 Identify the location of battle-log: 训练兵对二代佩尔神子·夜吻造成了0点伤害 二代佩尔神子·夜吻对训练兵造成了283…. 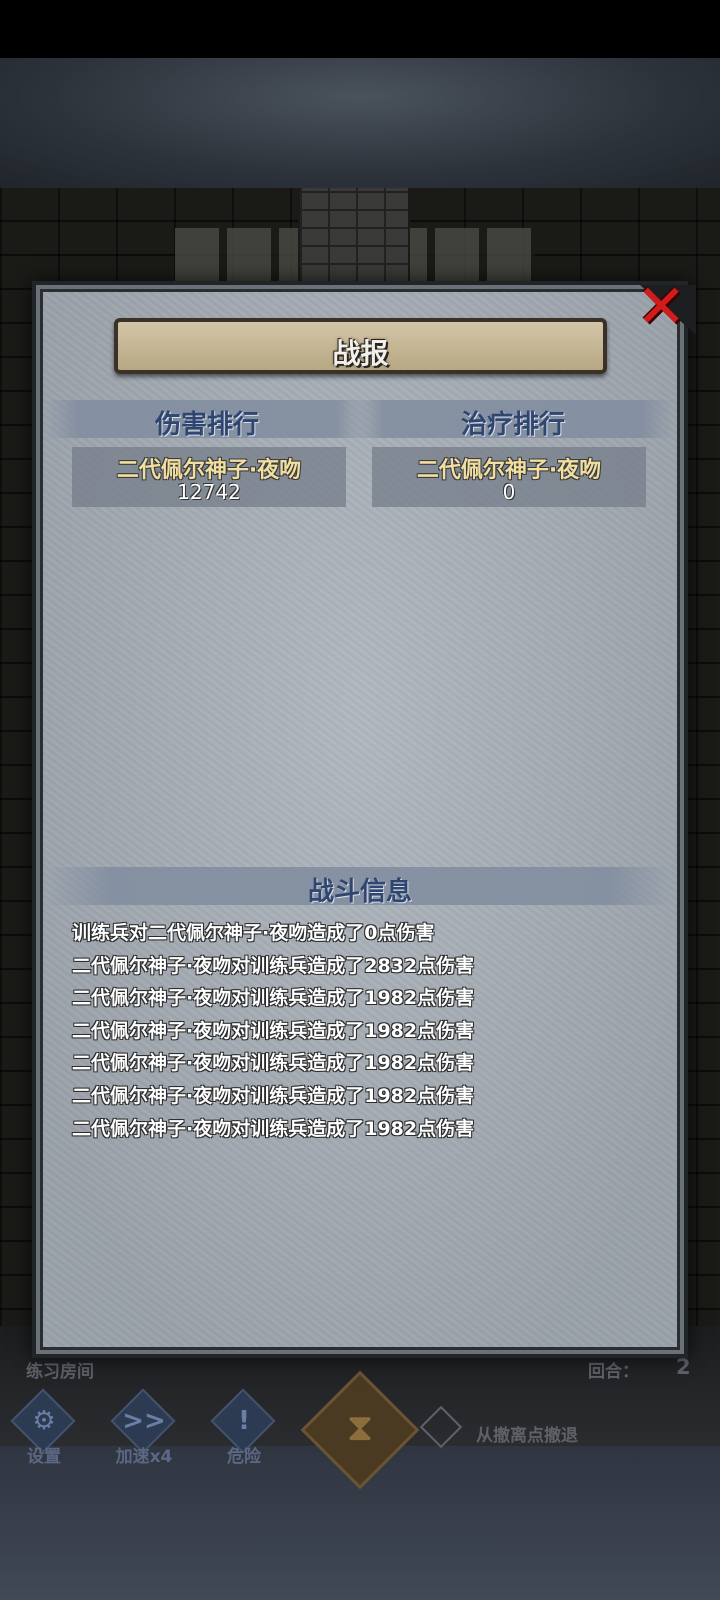
(362, 1032).